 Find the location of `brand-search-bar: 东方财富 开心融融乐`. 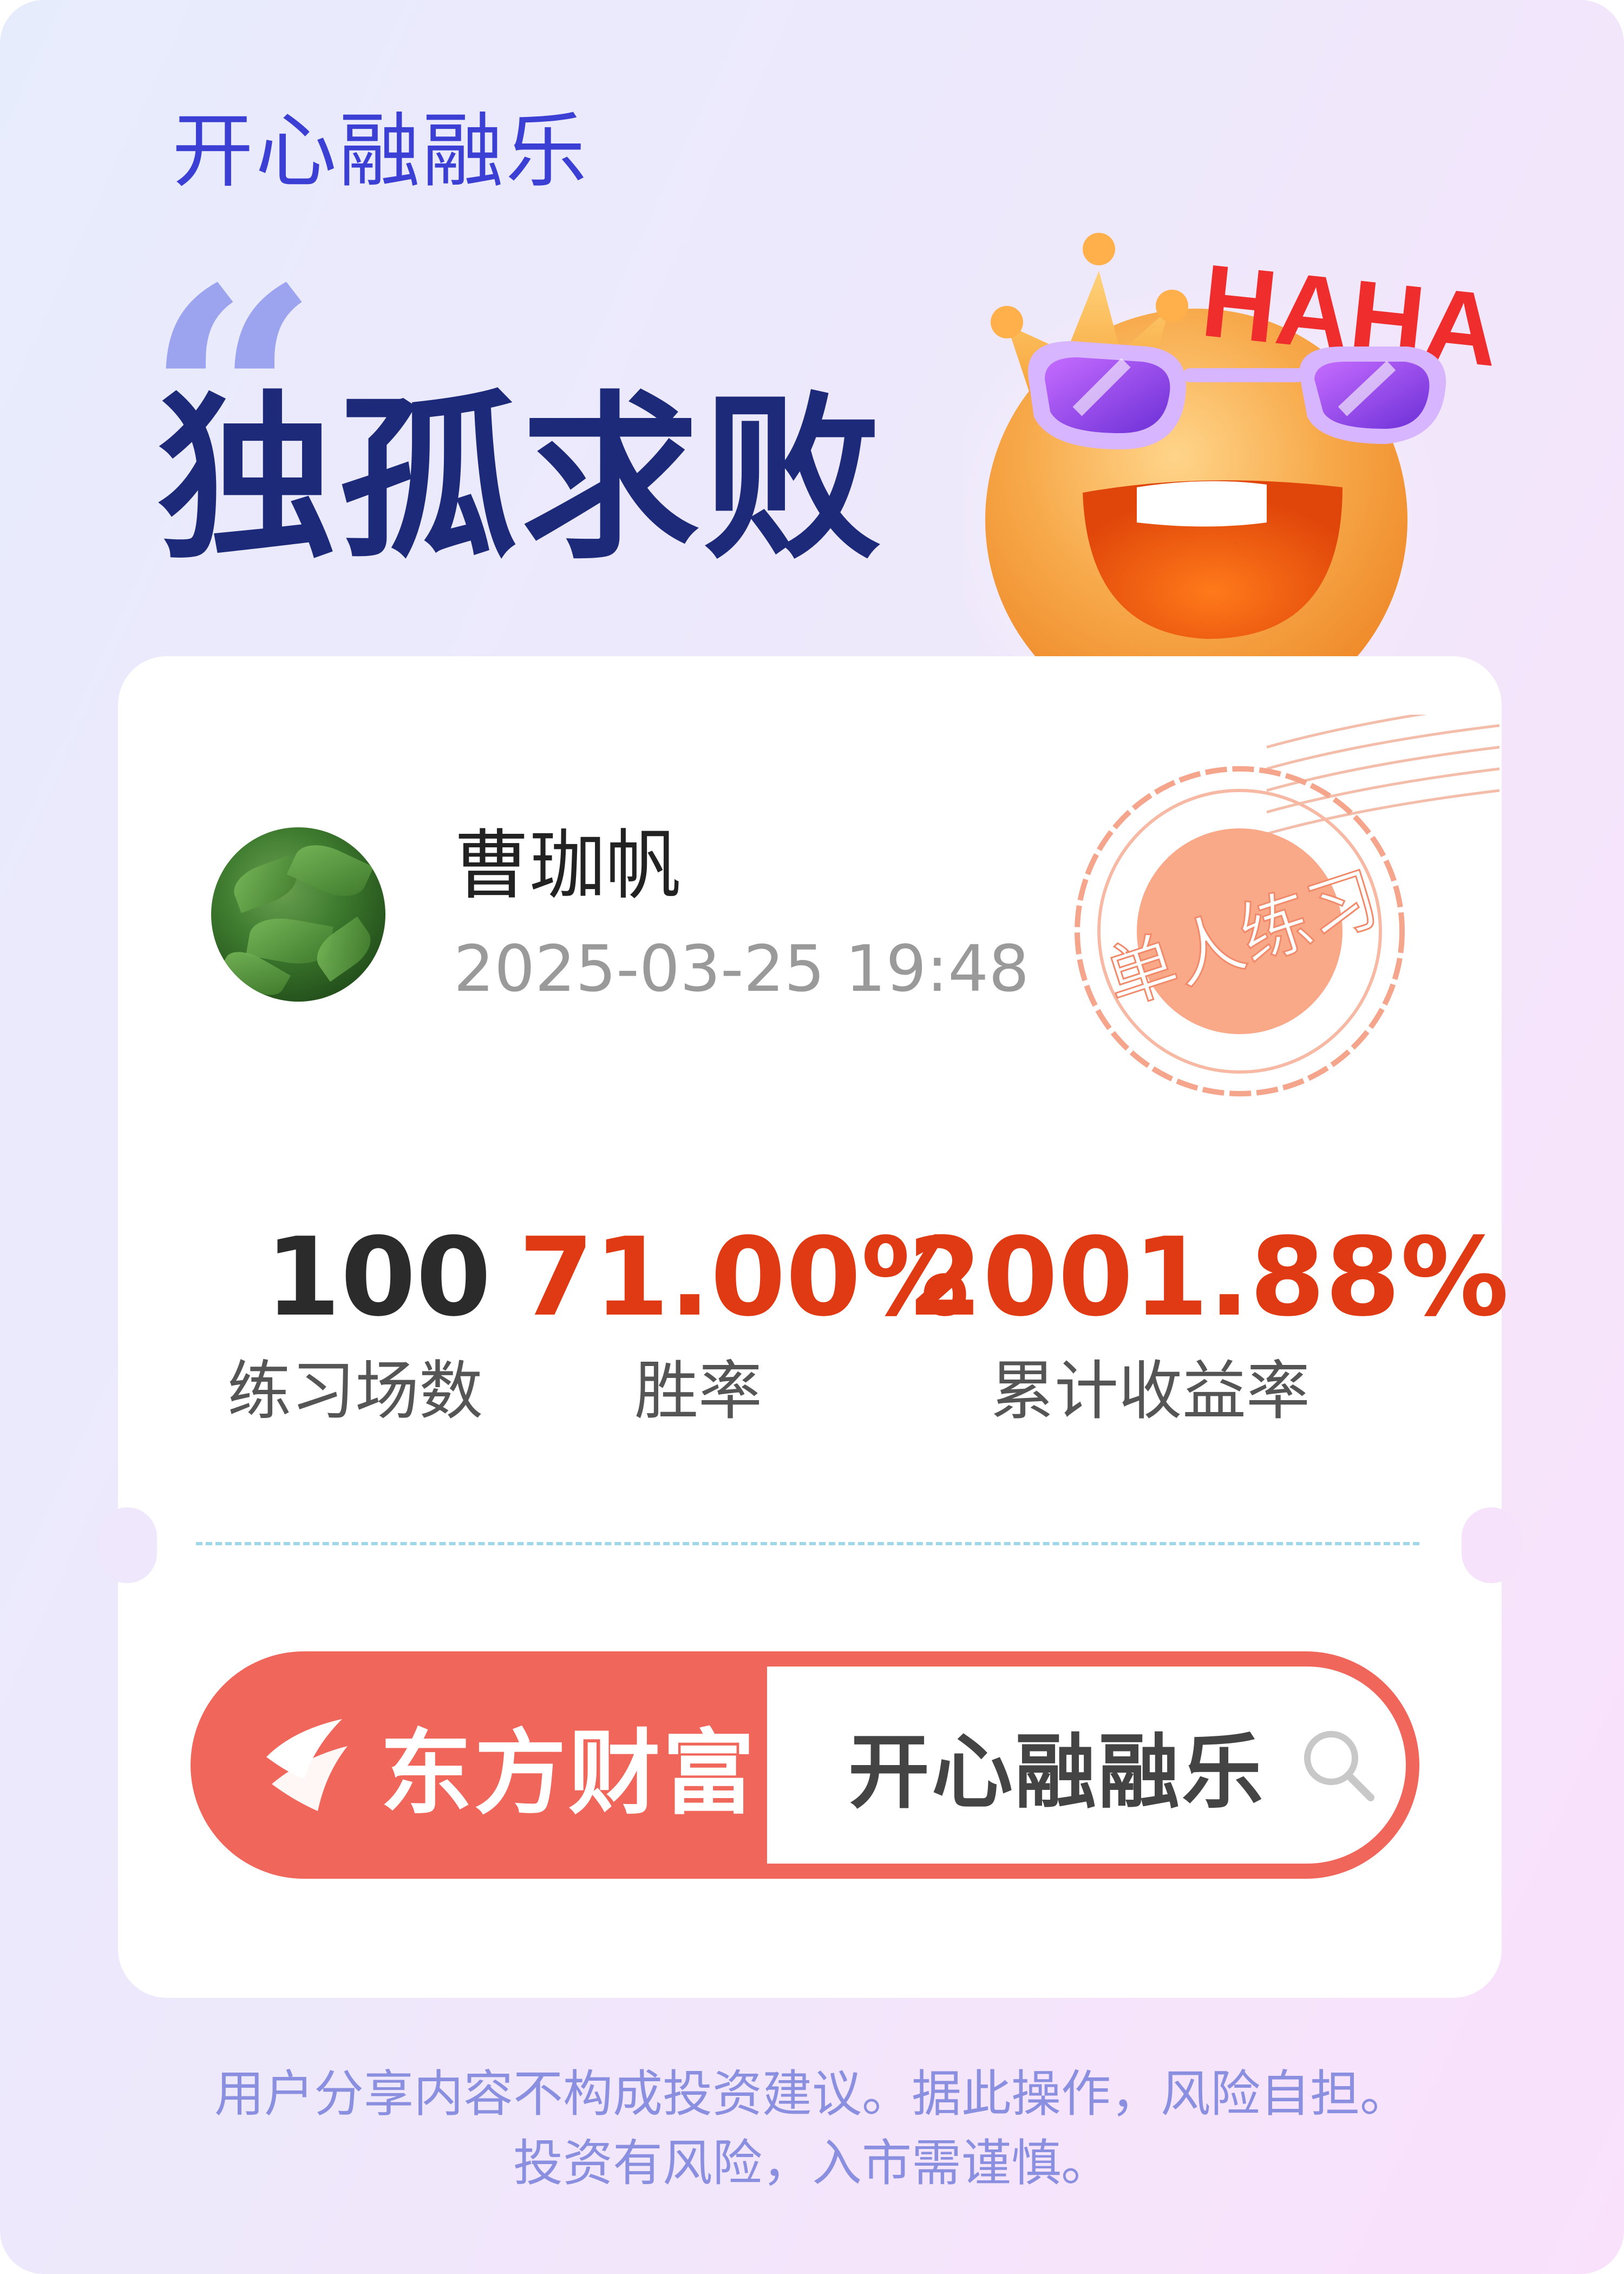

brand-search-bar: 东方财富 开心融融乐 is located at coordinates (805, 1765).